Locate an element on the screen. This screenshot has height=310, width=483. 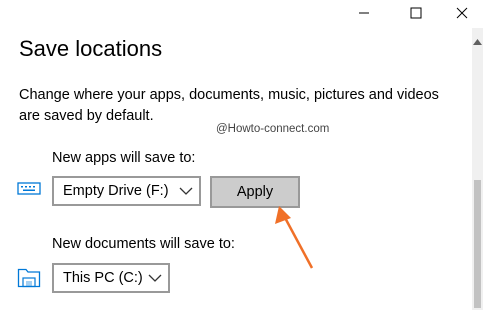
documents-location-value: This PC (C:) is located at coordinates (103, 278).